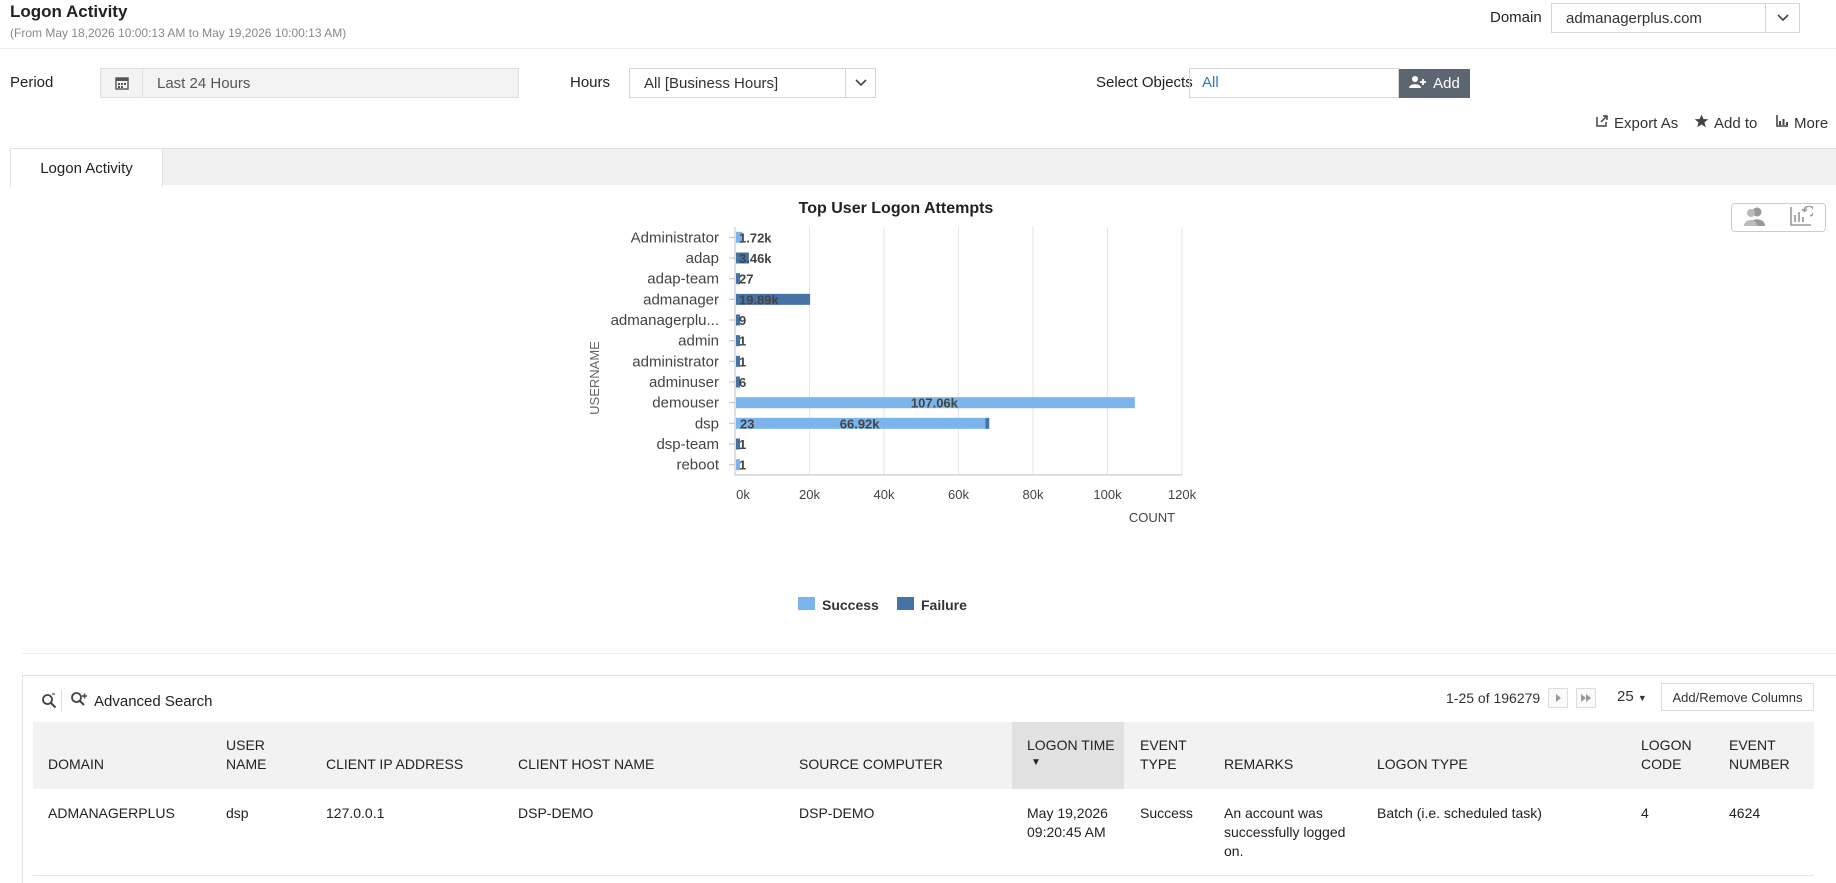  Describe the element at coordinates (675, 237) in the screenshot. I see `y-category-label: Administrator` at that location.